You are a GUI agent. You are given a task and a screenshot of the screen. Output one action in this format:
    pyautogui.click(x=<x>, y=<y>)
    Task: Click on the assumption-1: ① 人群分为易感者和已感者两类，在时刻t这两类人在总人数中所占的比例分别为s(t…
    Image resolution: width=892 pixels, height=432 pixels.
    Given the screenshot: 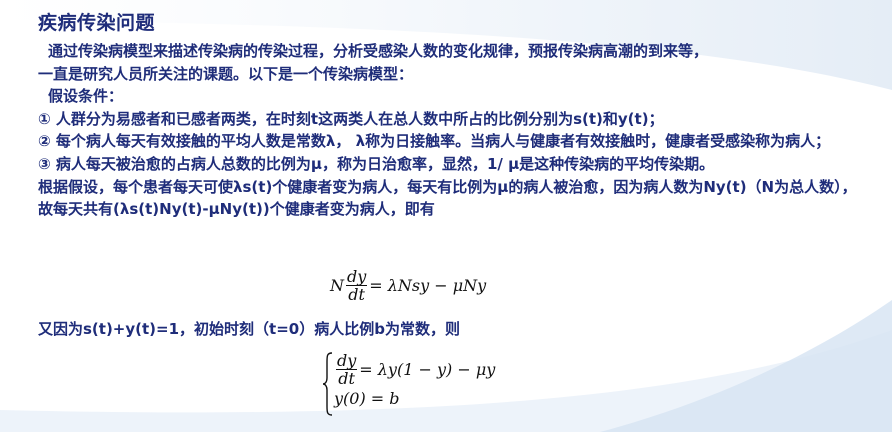 What is the action you would take?
    pyautogui.click(x=351, y=118)
    